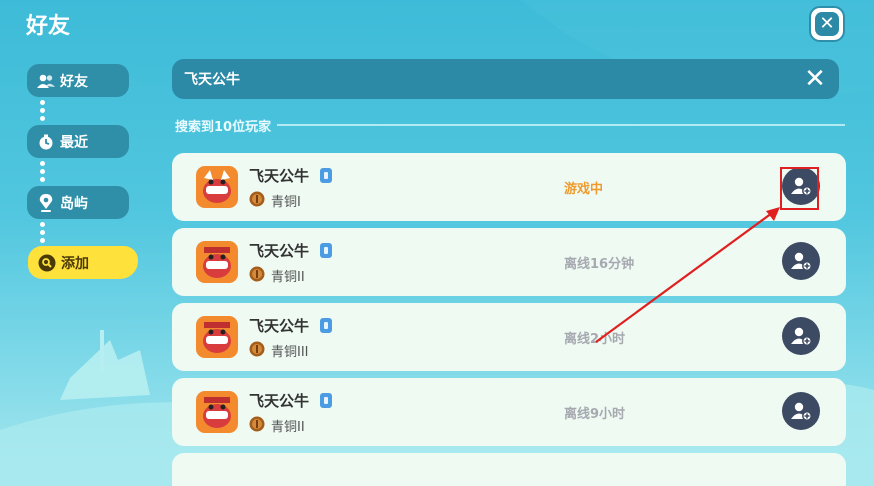 Image resolution: width=874 pixels, height=486 pixels. What do you see at coordinates (47, 263) in the screenshot?
I see `search-icon` at bounding box center [47, 263].